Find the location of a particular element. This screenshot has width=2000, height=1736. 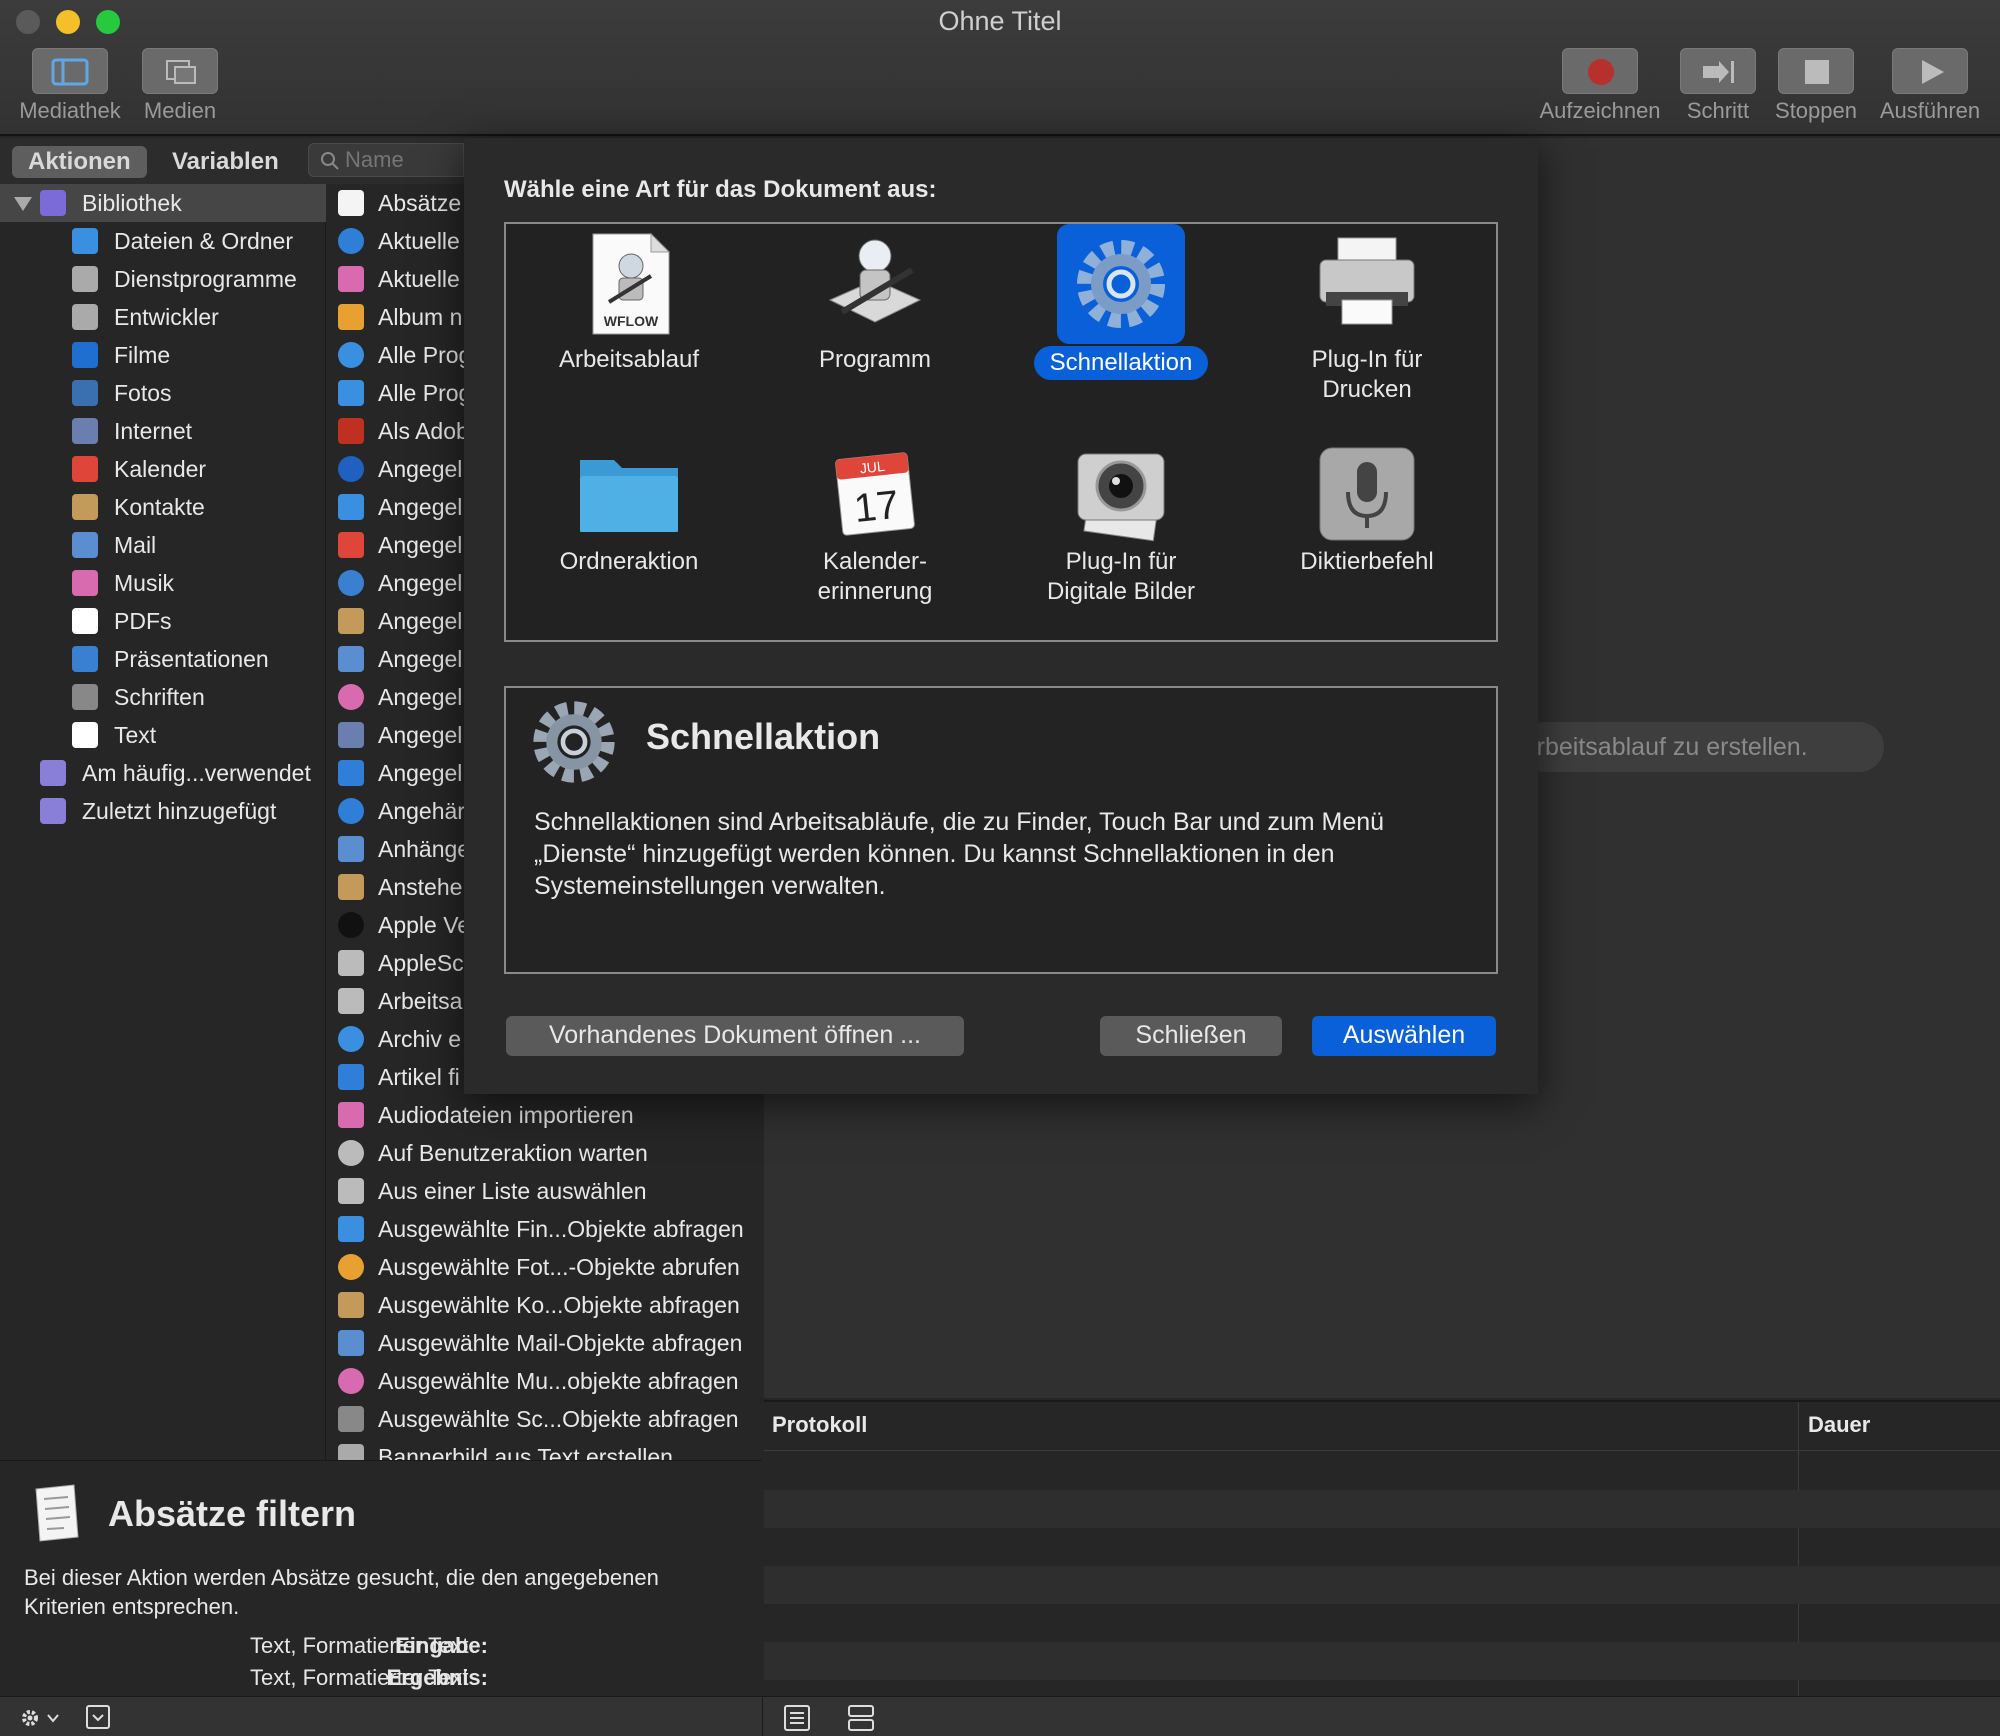

info-toggle-icon is located at coordinates (98, 1717).